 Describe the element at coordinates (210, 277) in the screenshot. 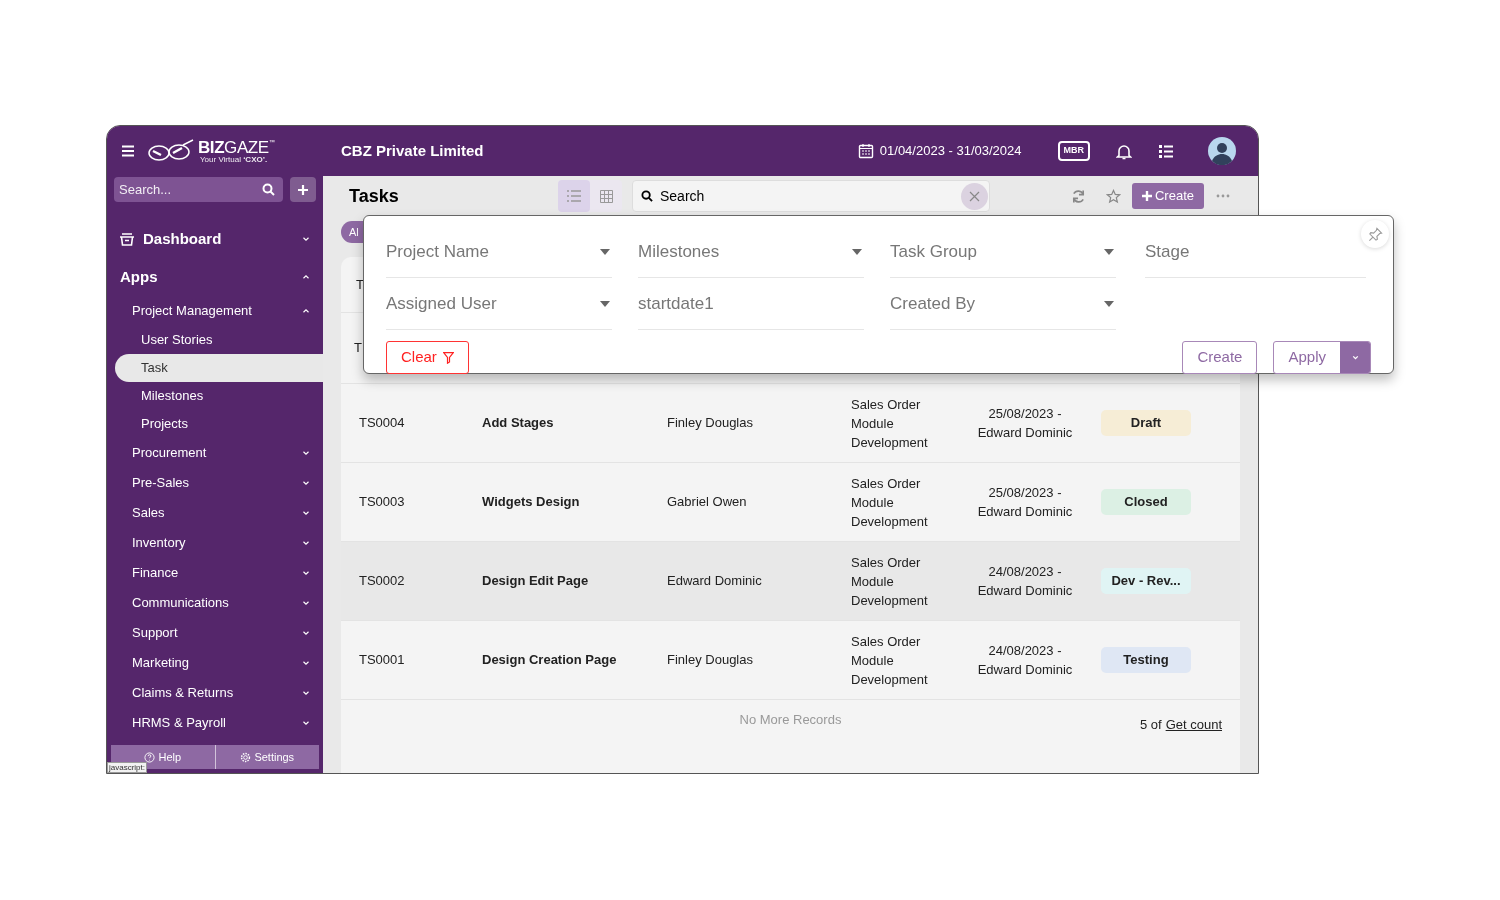

I see `sidebar-item: Apps` at that location.